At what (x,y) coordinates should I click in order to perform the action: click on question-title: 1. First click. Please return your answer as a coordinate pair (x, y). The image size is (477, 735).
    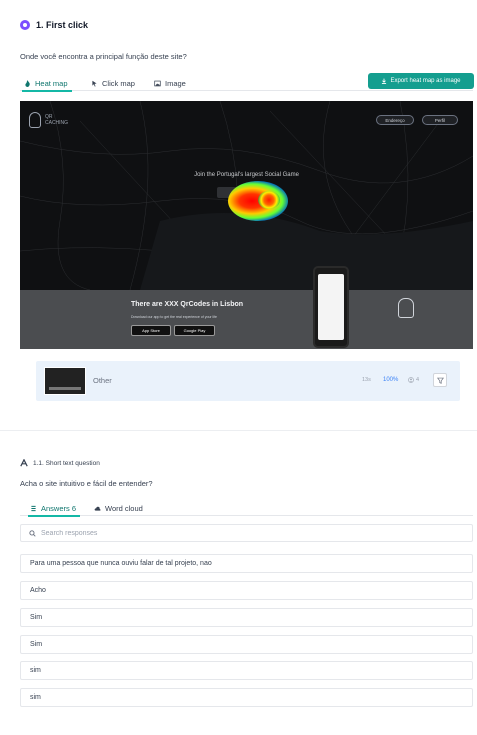
    Looking at the image, I should click on (54, 25).